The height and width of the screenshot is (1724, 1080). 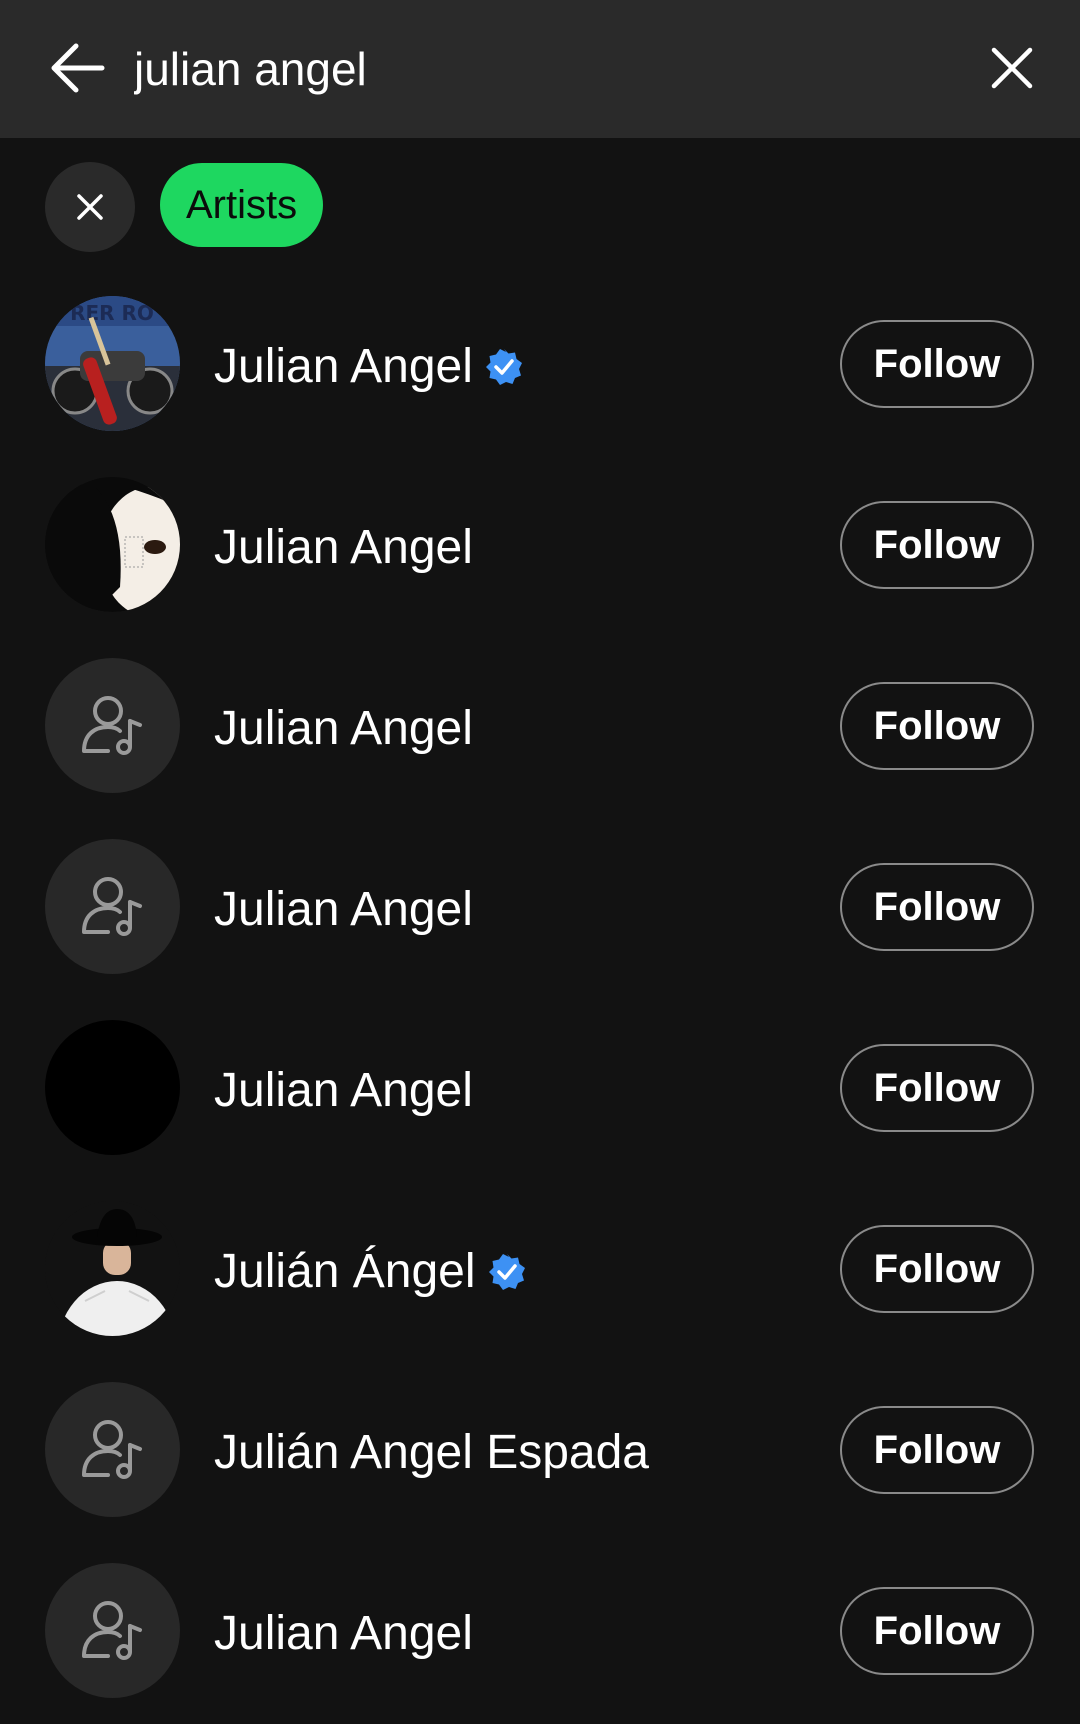 What do you see at coordinates (540, 1271) in the screenshot?
I see `list-item: Julián Ángel Follow` at bounding box center [540, 1271].